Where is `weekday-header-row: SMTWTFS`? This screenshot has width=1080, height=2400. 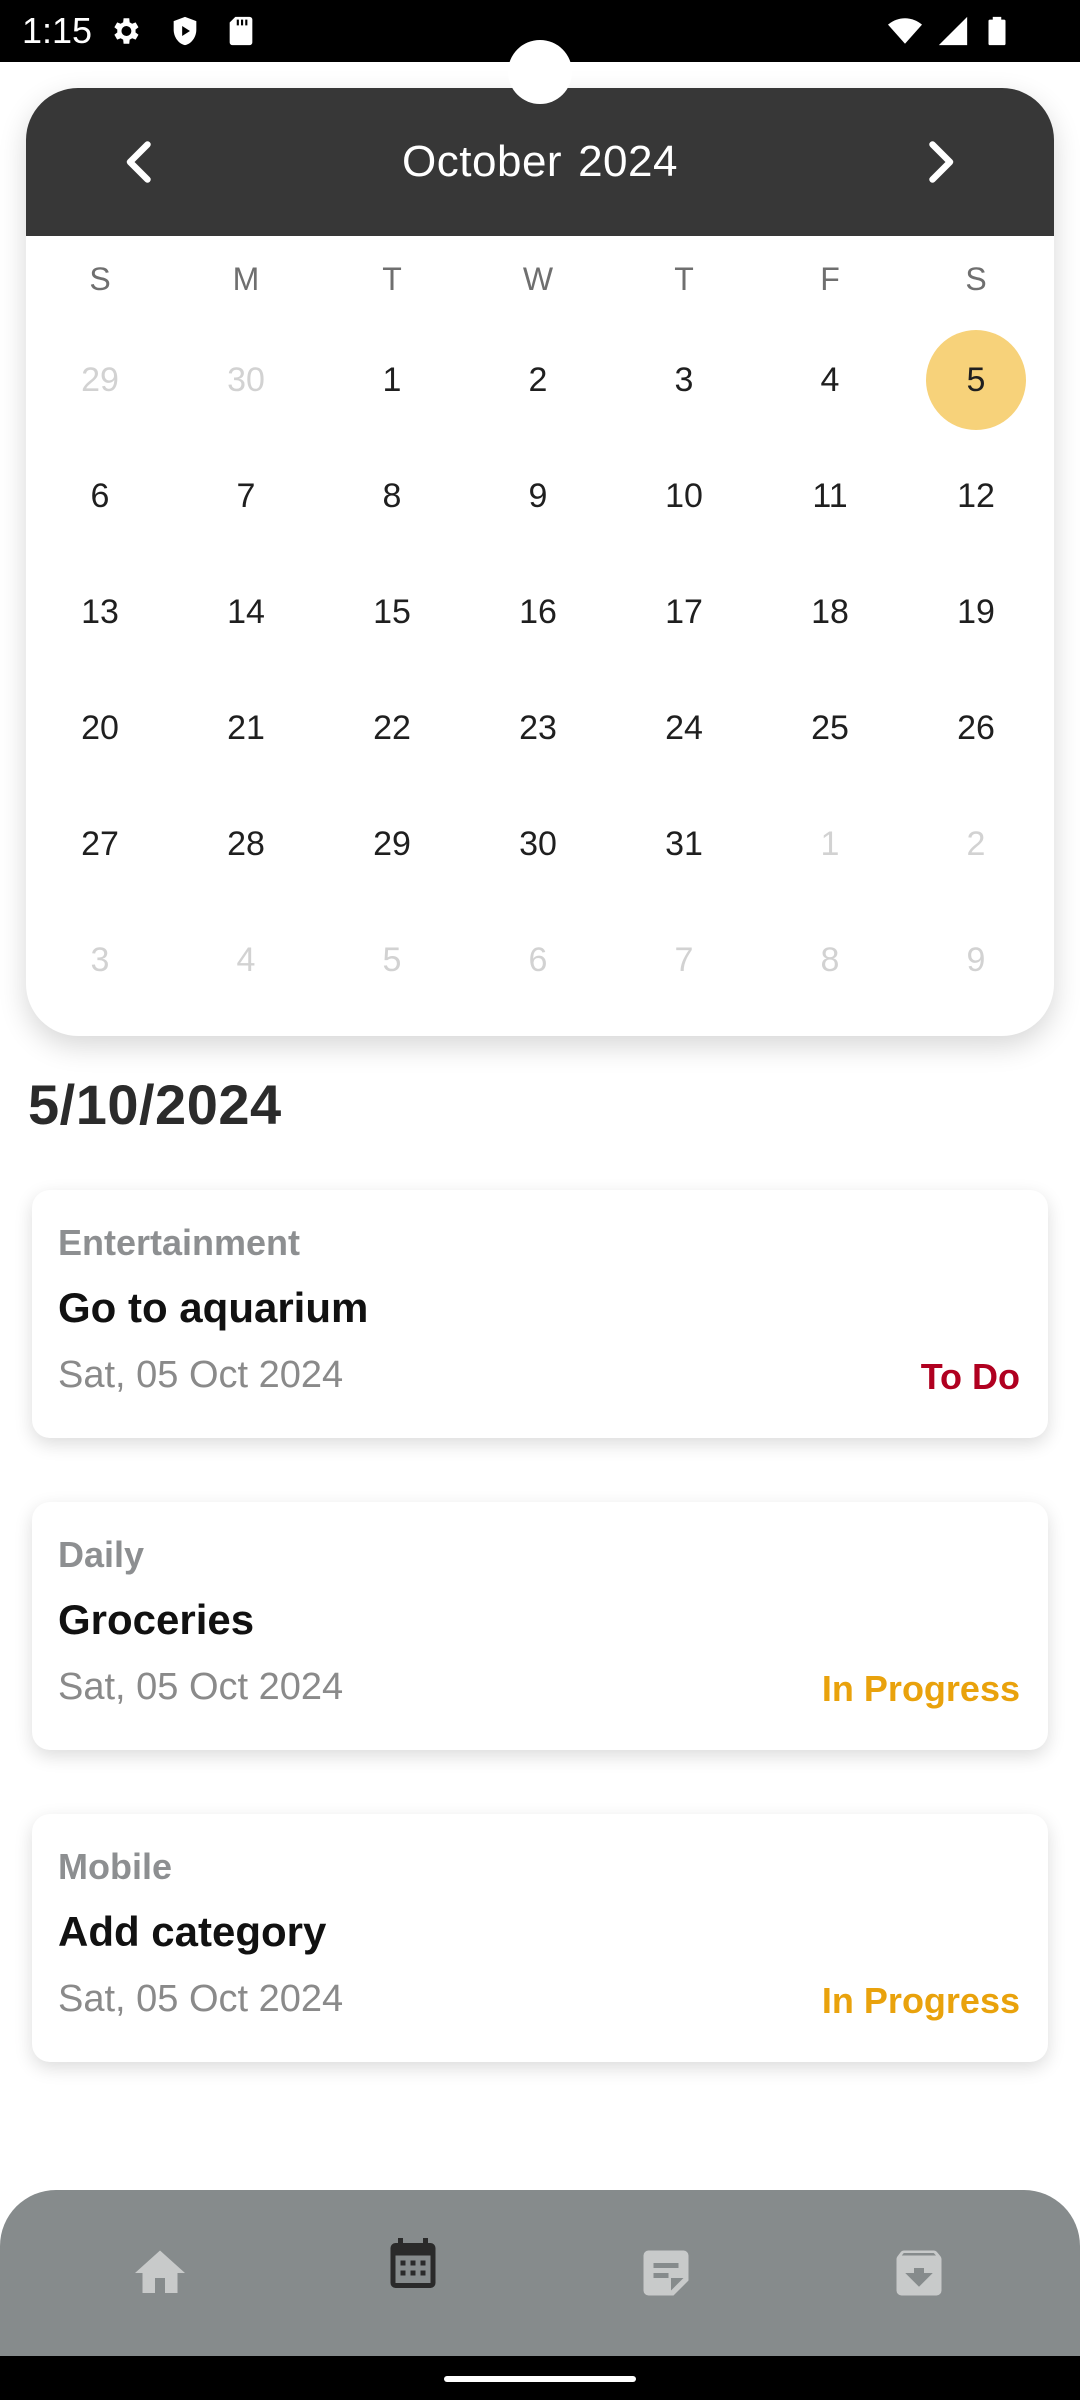
weekday-header-row: SMTWTFS is located at coordinates (540, 279).